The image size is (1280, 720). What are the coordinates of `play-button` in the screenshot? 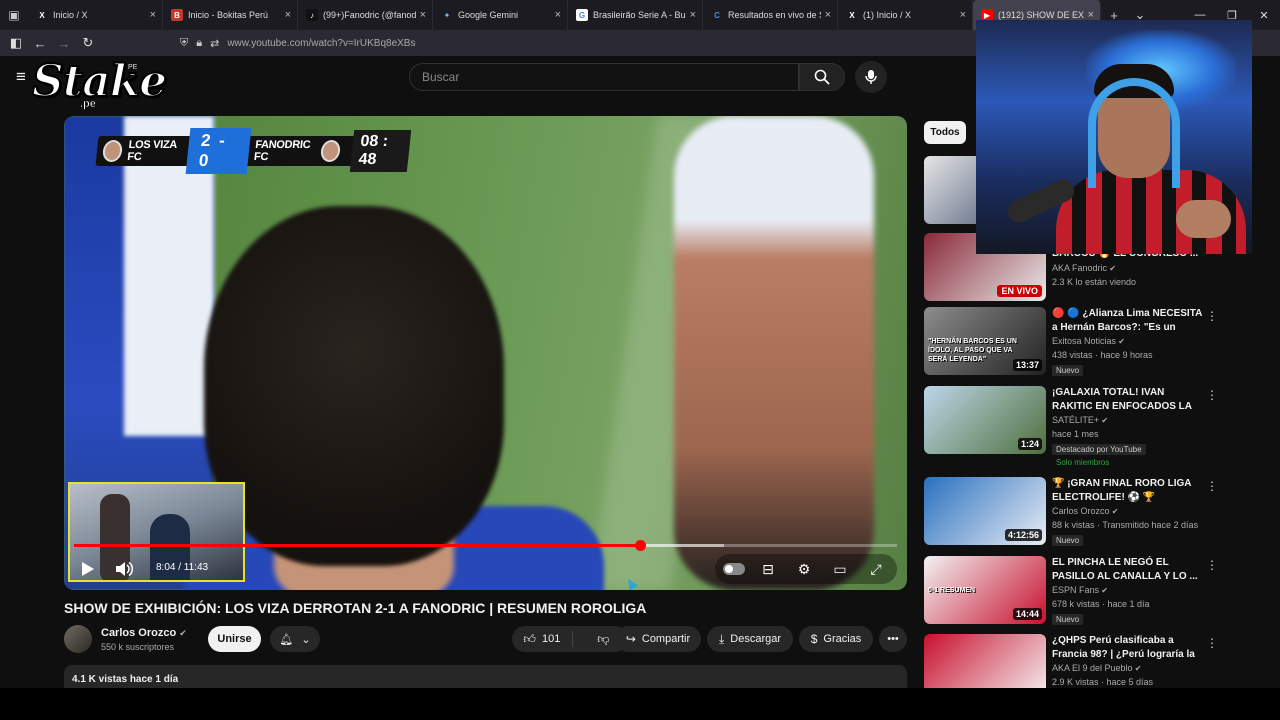 It's located at (88, 569).